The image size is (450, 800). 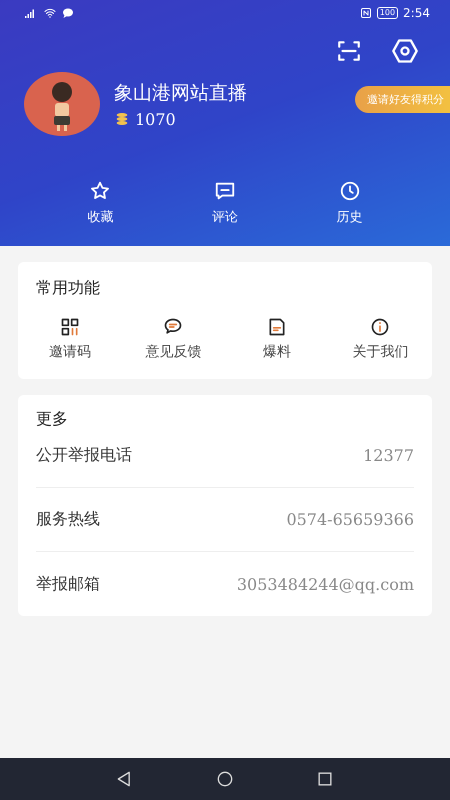 I want to click on grid-icon, so click(x=70, y=327).